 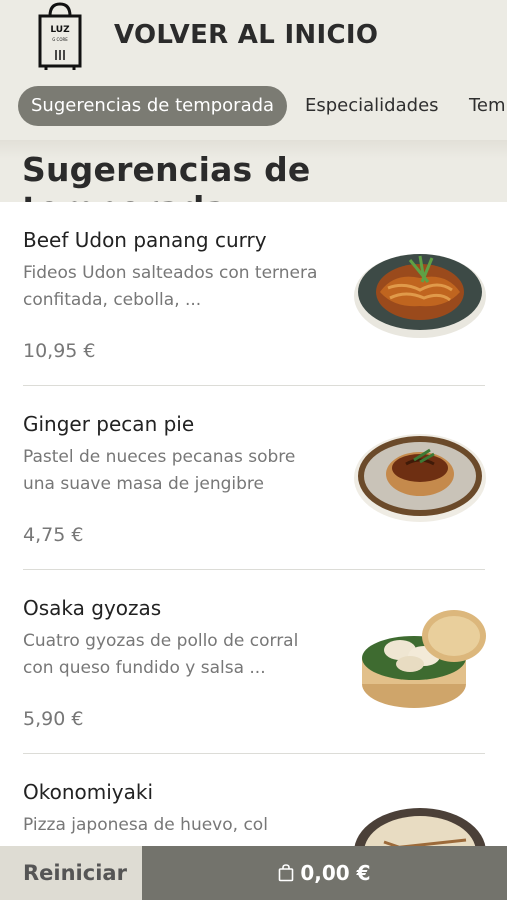 What do you see at coordinates (424, 659) in the screenshot?
I see `gyoza-basket-image` at bounding box center [424, 659].